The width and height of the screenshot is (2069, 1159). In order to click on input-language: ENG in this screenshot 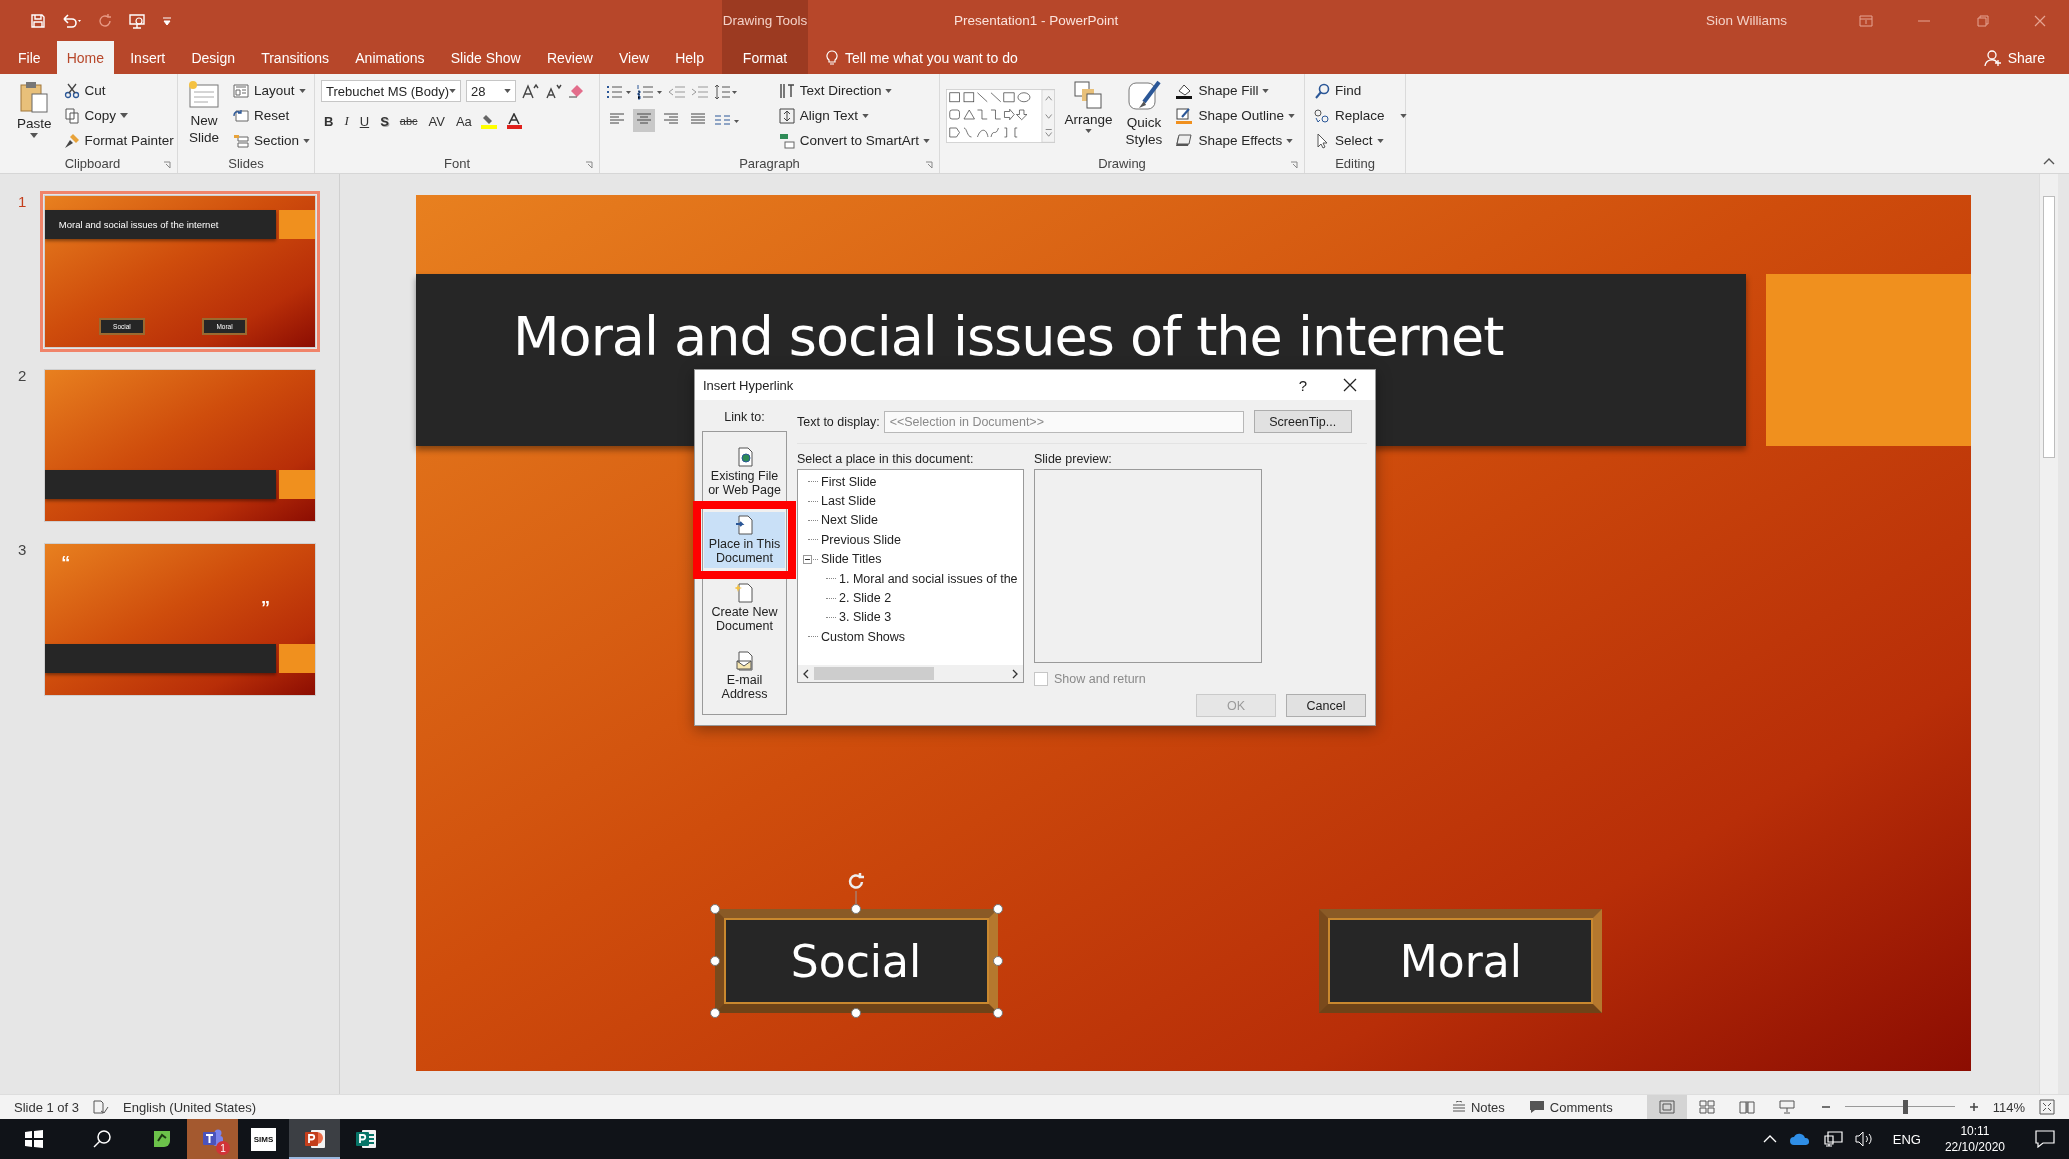, I will do `click(1906, 1139)`.